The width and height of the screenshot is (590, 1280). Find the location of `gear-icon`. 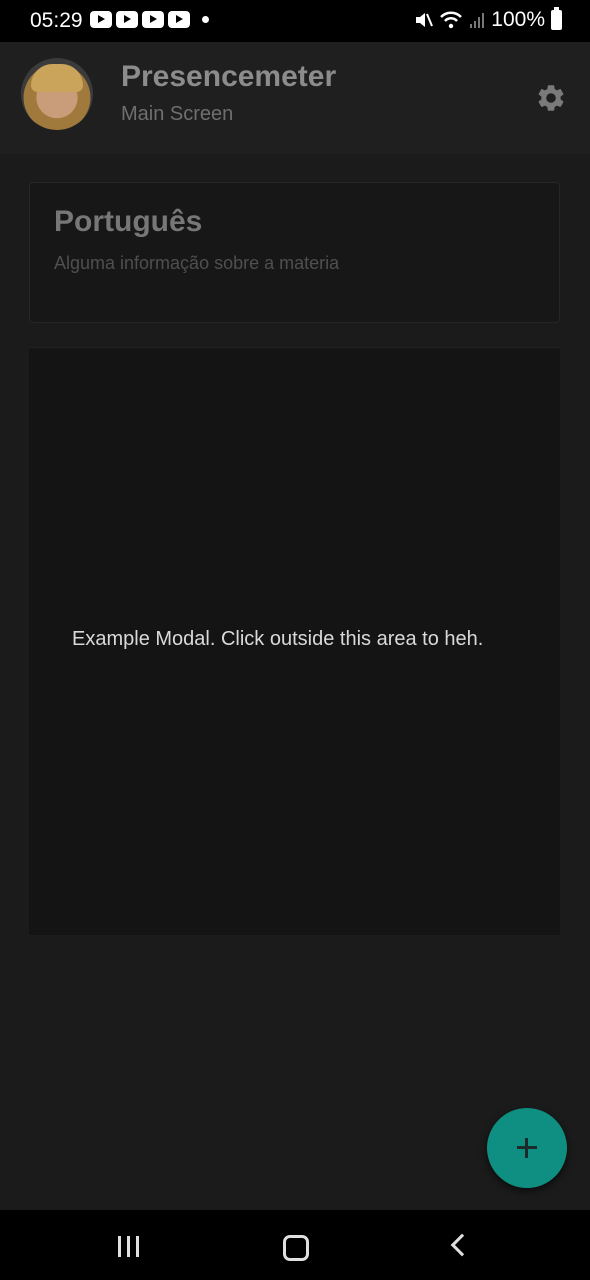

gear-icon is located at coordinates (551, 98).